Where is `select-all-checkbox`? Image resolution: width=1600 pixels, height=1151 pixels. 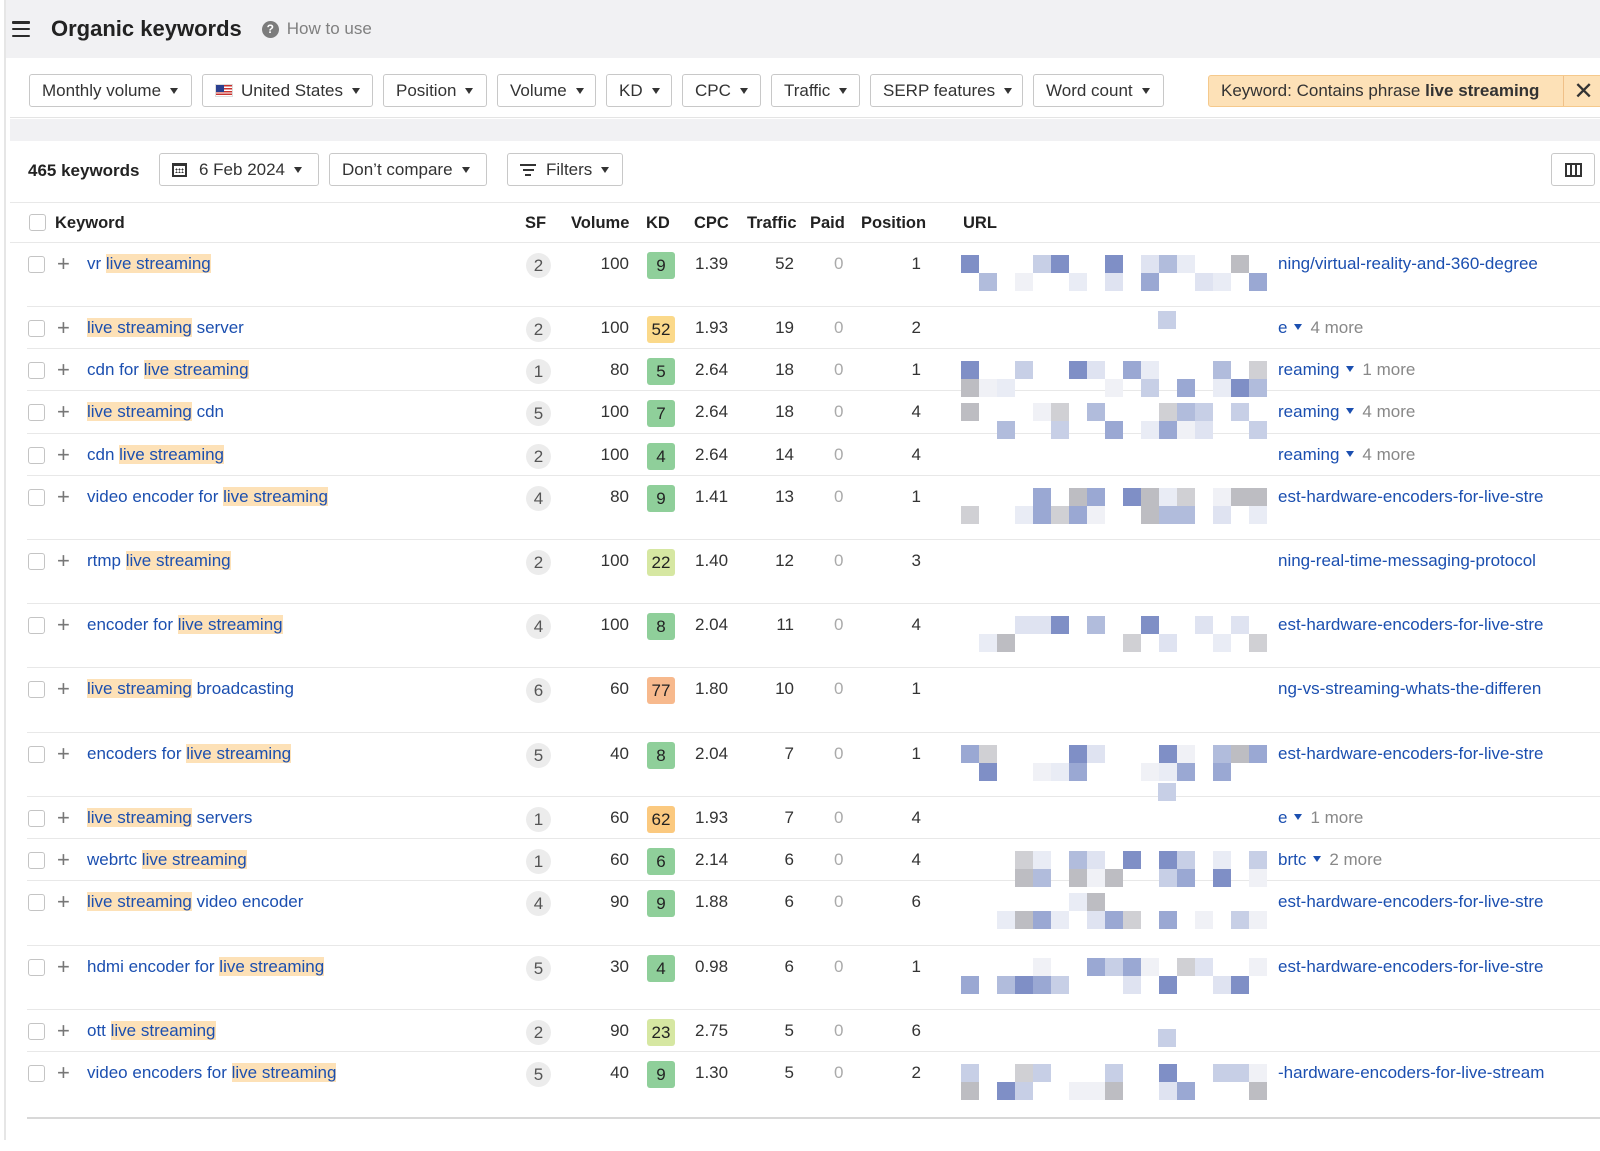 select-all-checkbox is located at coordinates (37, 222).